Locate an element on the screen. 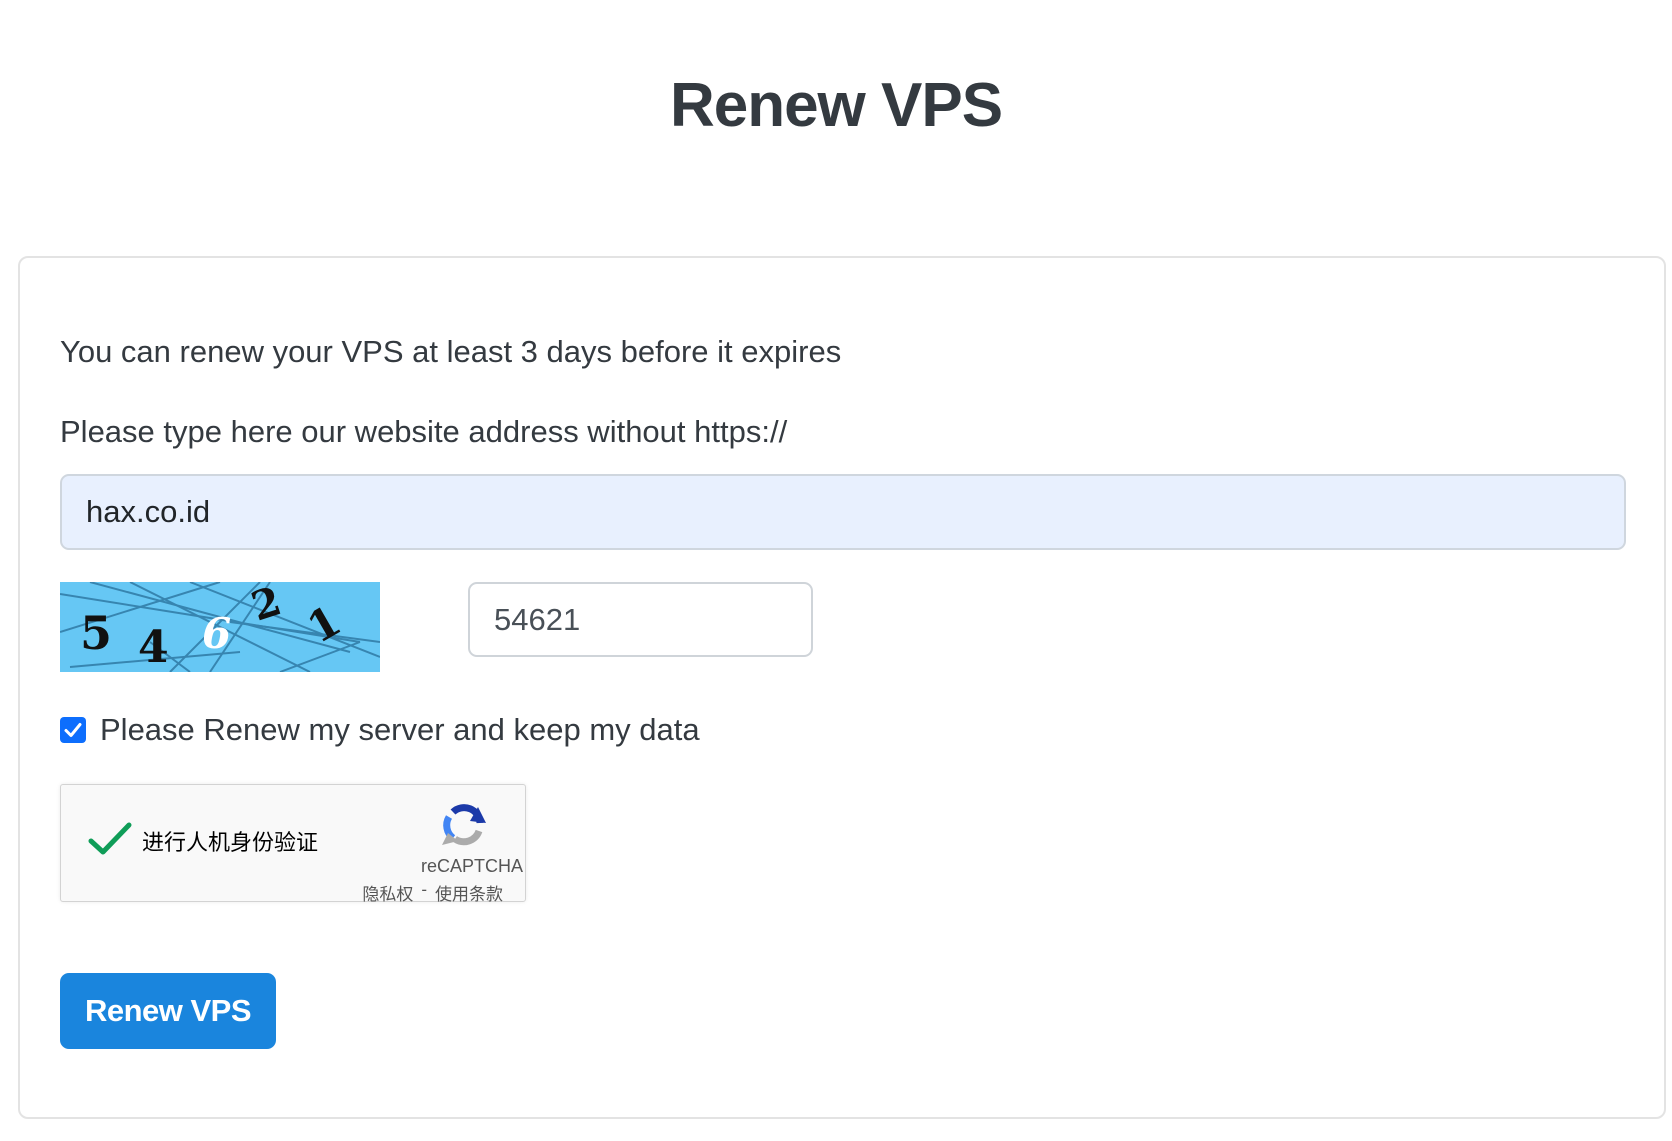 The height and width of the screenshot is (1141, 1672). captcha-image: 5 4 6 2 1 is located at coordinates (220, 627).